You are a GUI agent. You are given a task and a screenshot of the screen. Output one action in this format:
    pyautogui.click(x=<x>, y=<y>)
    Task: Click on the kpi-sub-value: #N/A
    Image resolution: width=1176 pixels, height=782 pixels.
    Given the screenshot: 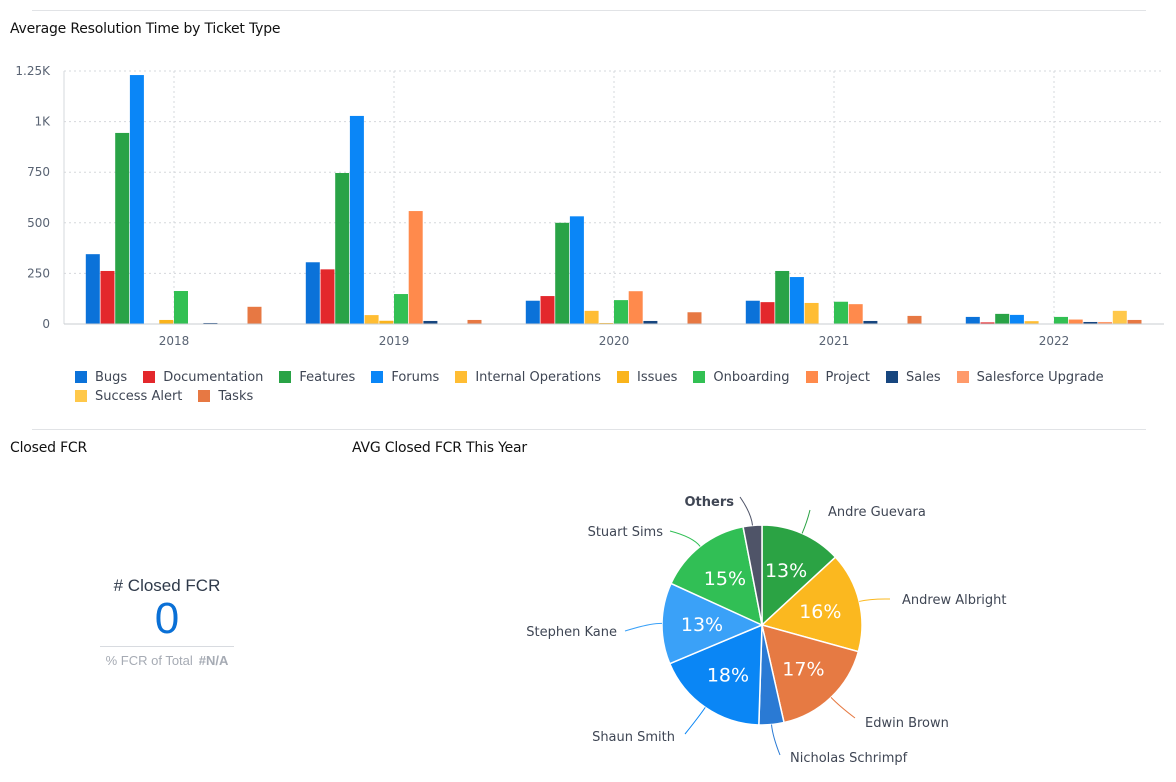 What is the action you would take?
    pyautogui.click(x=213, y=660)
    